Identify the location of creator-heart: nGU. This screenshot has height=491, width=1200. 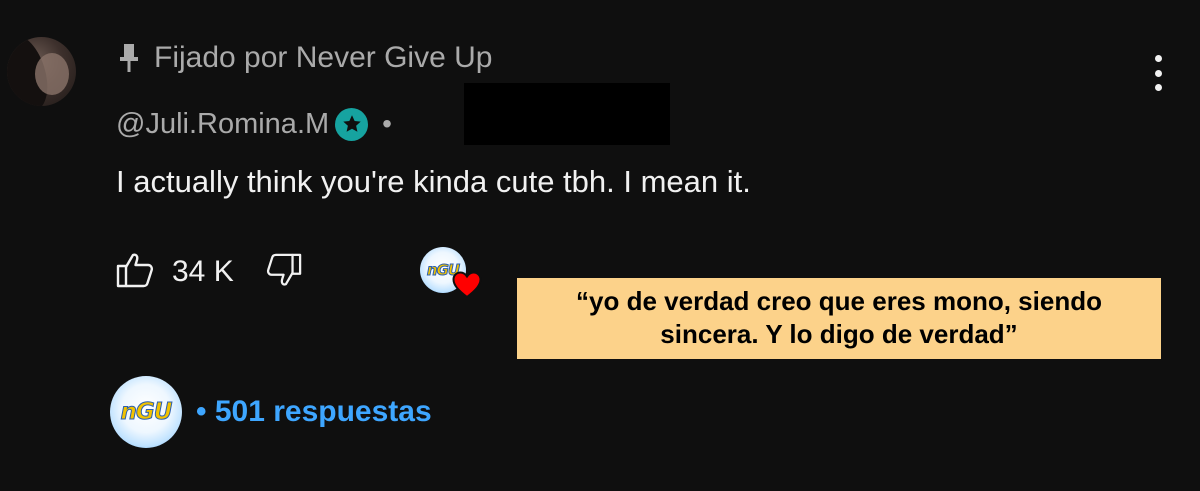
(452, 274).